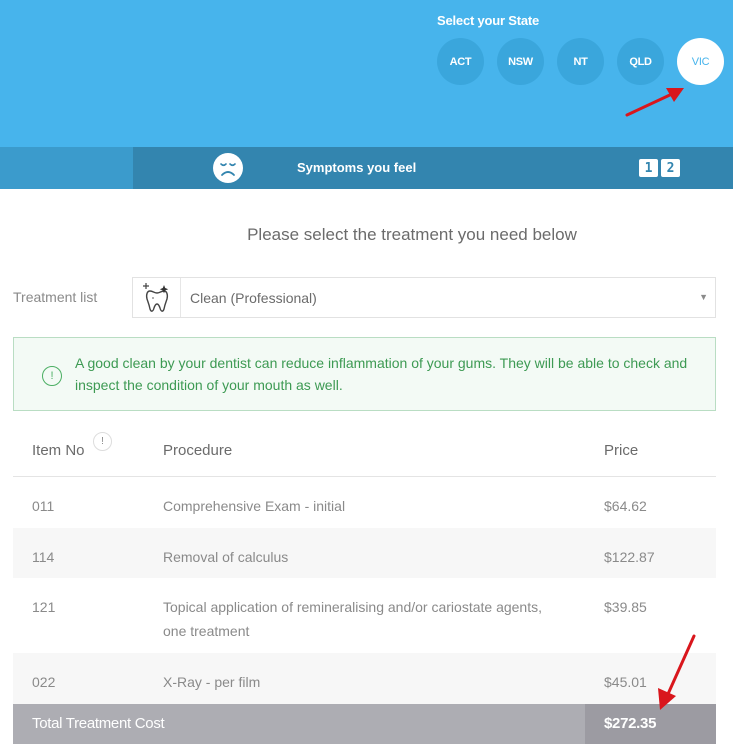  I want to click on column-item-no: Item No, so click(58, 450).